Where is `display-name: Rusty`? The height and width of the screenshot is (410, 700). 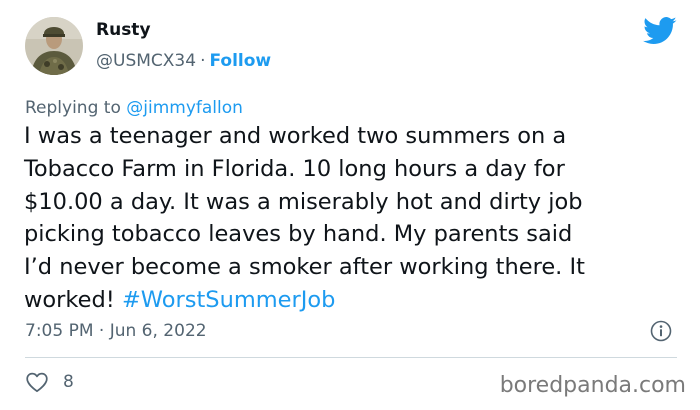 display-name: Rusty is located at coordinates (183, 30).